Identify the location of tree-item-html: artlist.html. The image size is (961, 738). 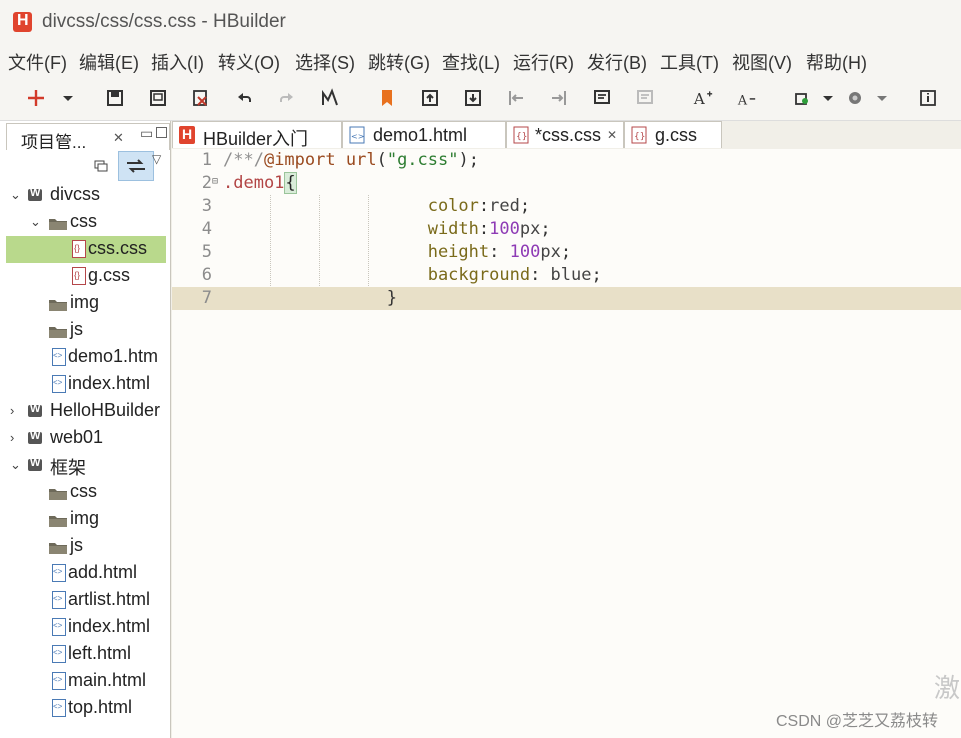
(86, 600).